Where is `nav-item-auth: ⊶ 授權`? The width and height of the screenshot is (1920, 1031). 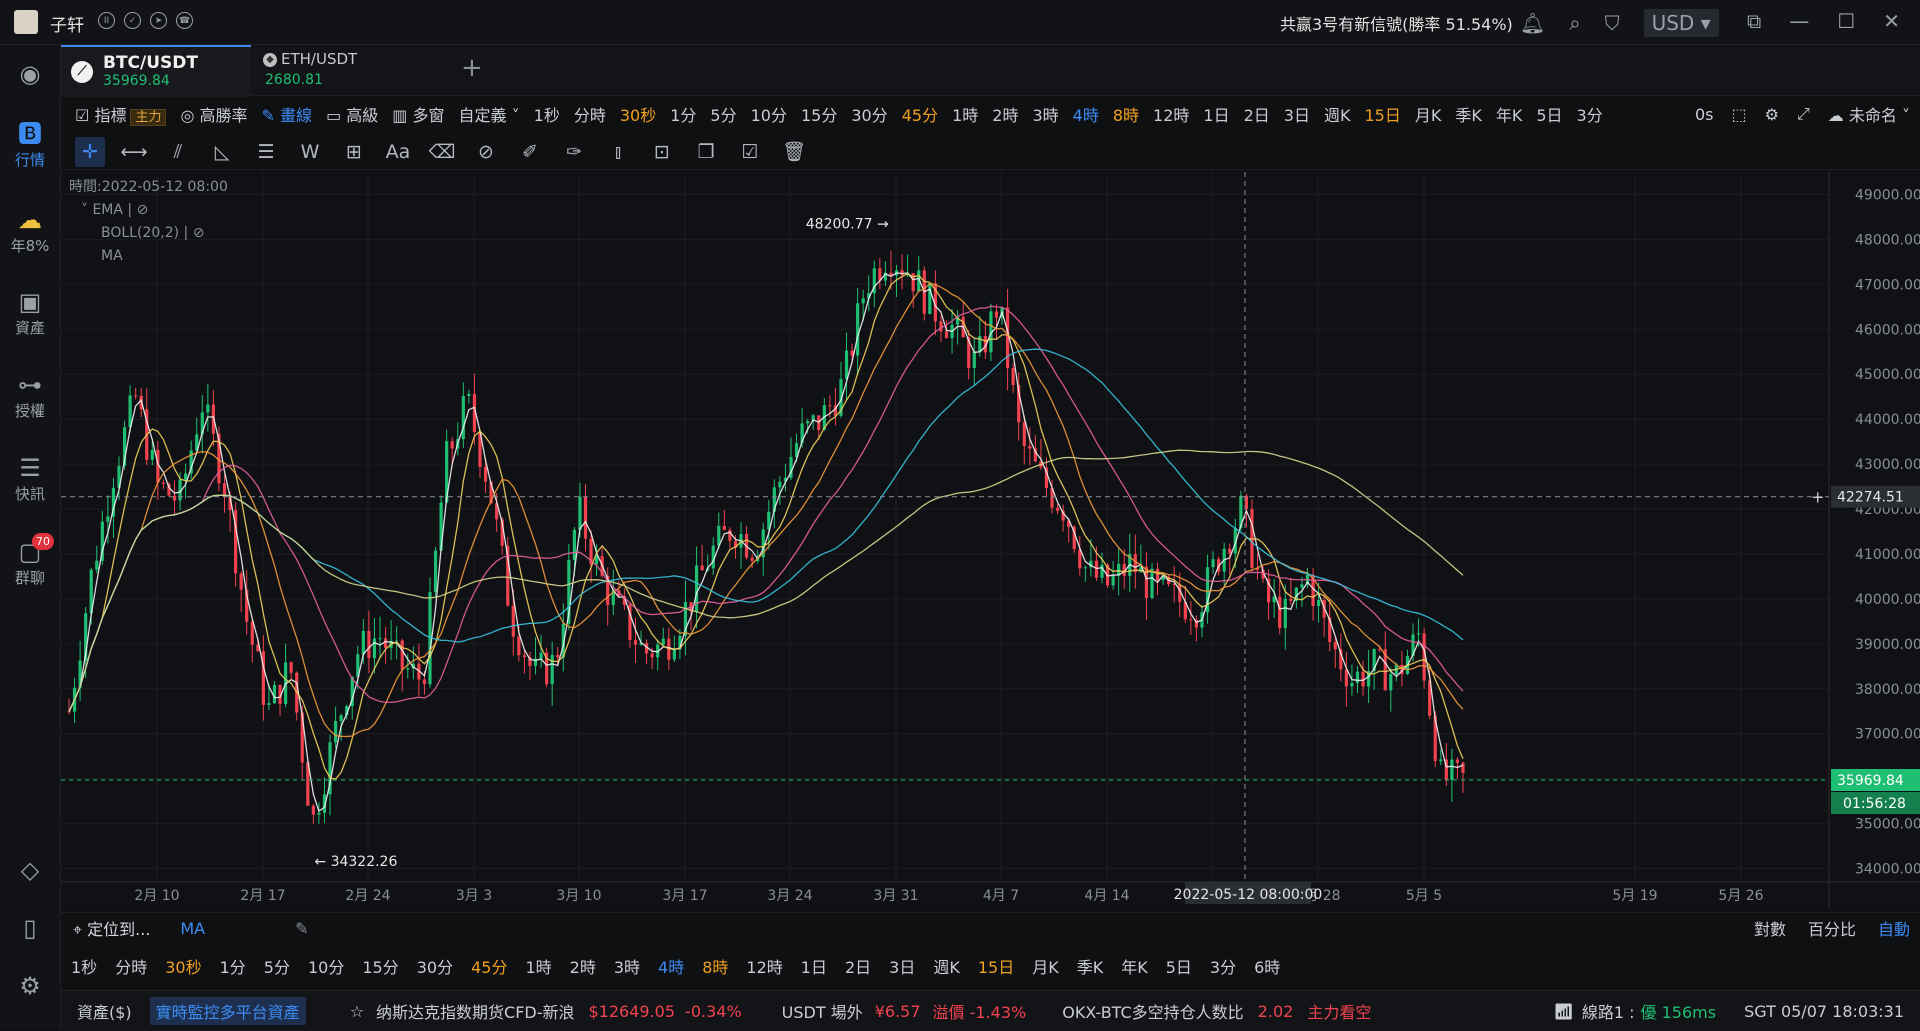 nav-item-auth: ⊶ 授權 is located at coordinates (30, 395).